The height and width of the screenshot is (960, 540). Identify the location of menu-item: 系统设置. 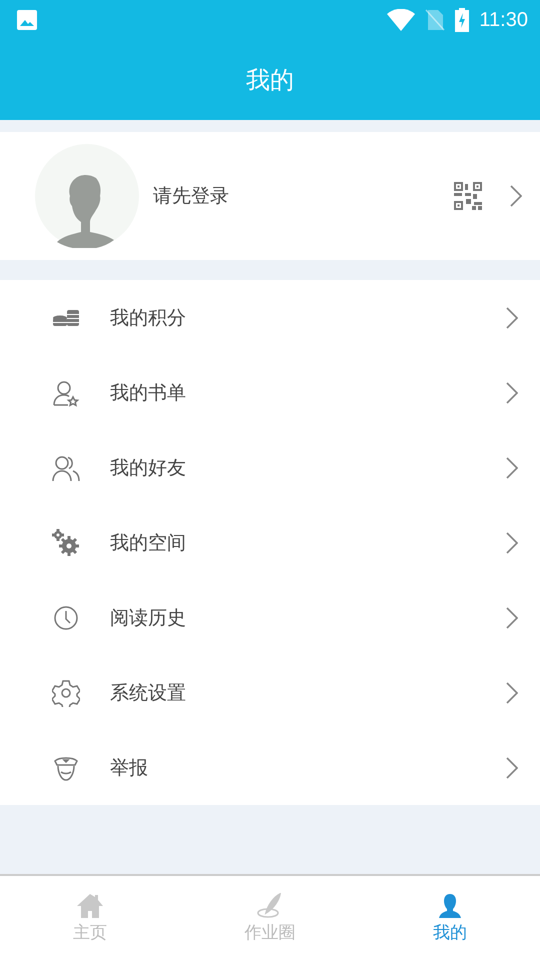
(270, 692).